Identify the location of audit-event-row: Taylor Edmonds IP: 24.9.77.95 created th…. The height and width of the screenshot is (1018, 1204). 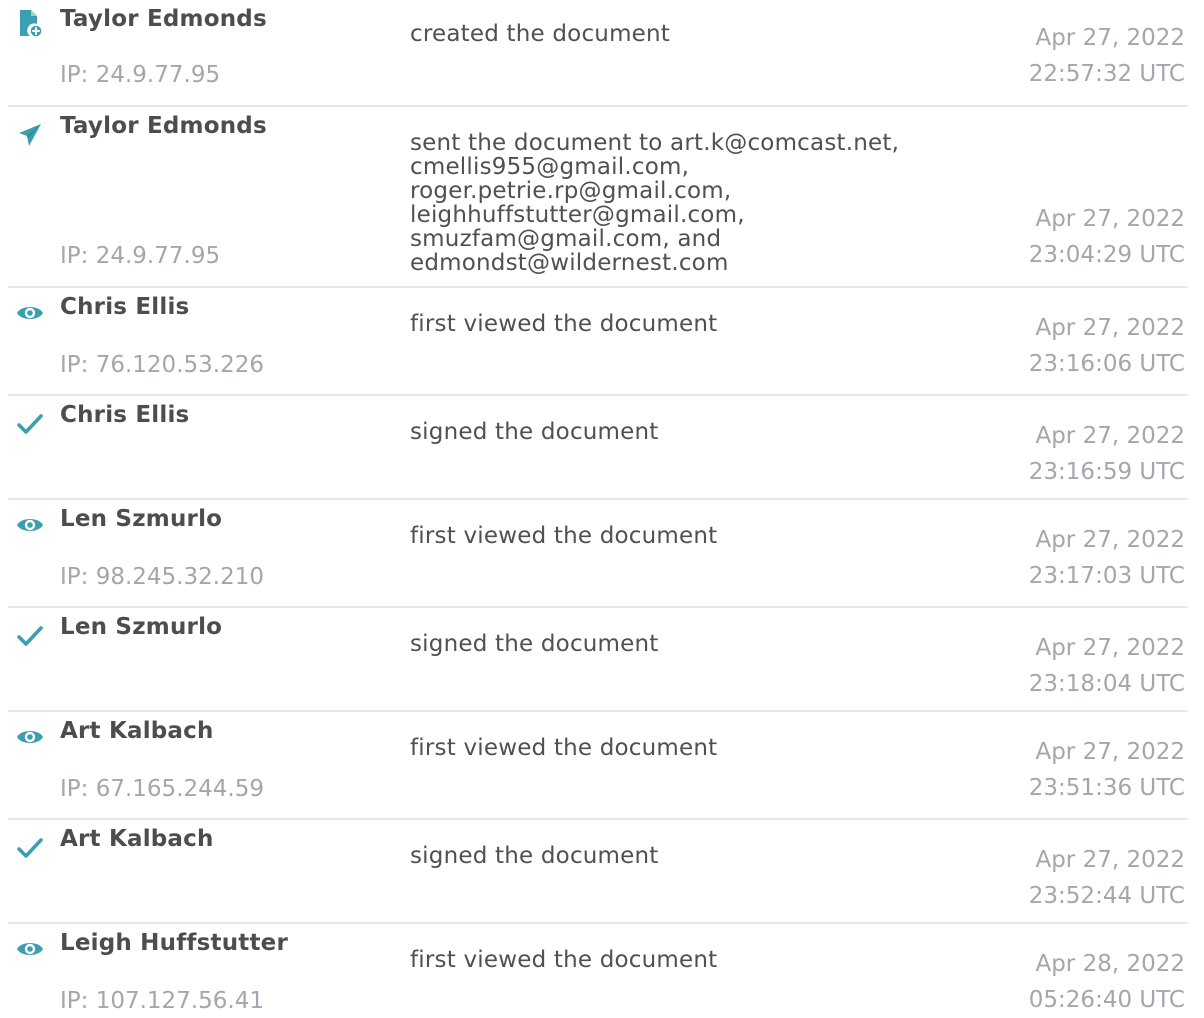
(598, 53).